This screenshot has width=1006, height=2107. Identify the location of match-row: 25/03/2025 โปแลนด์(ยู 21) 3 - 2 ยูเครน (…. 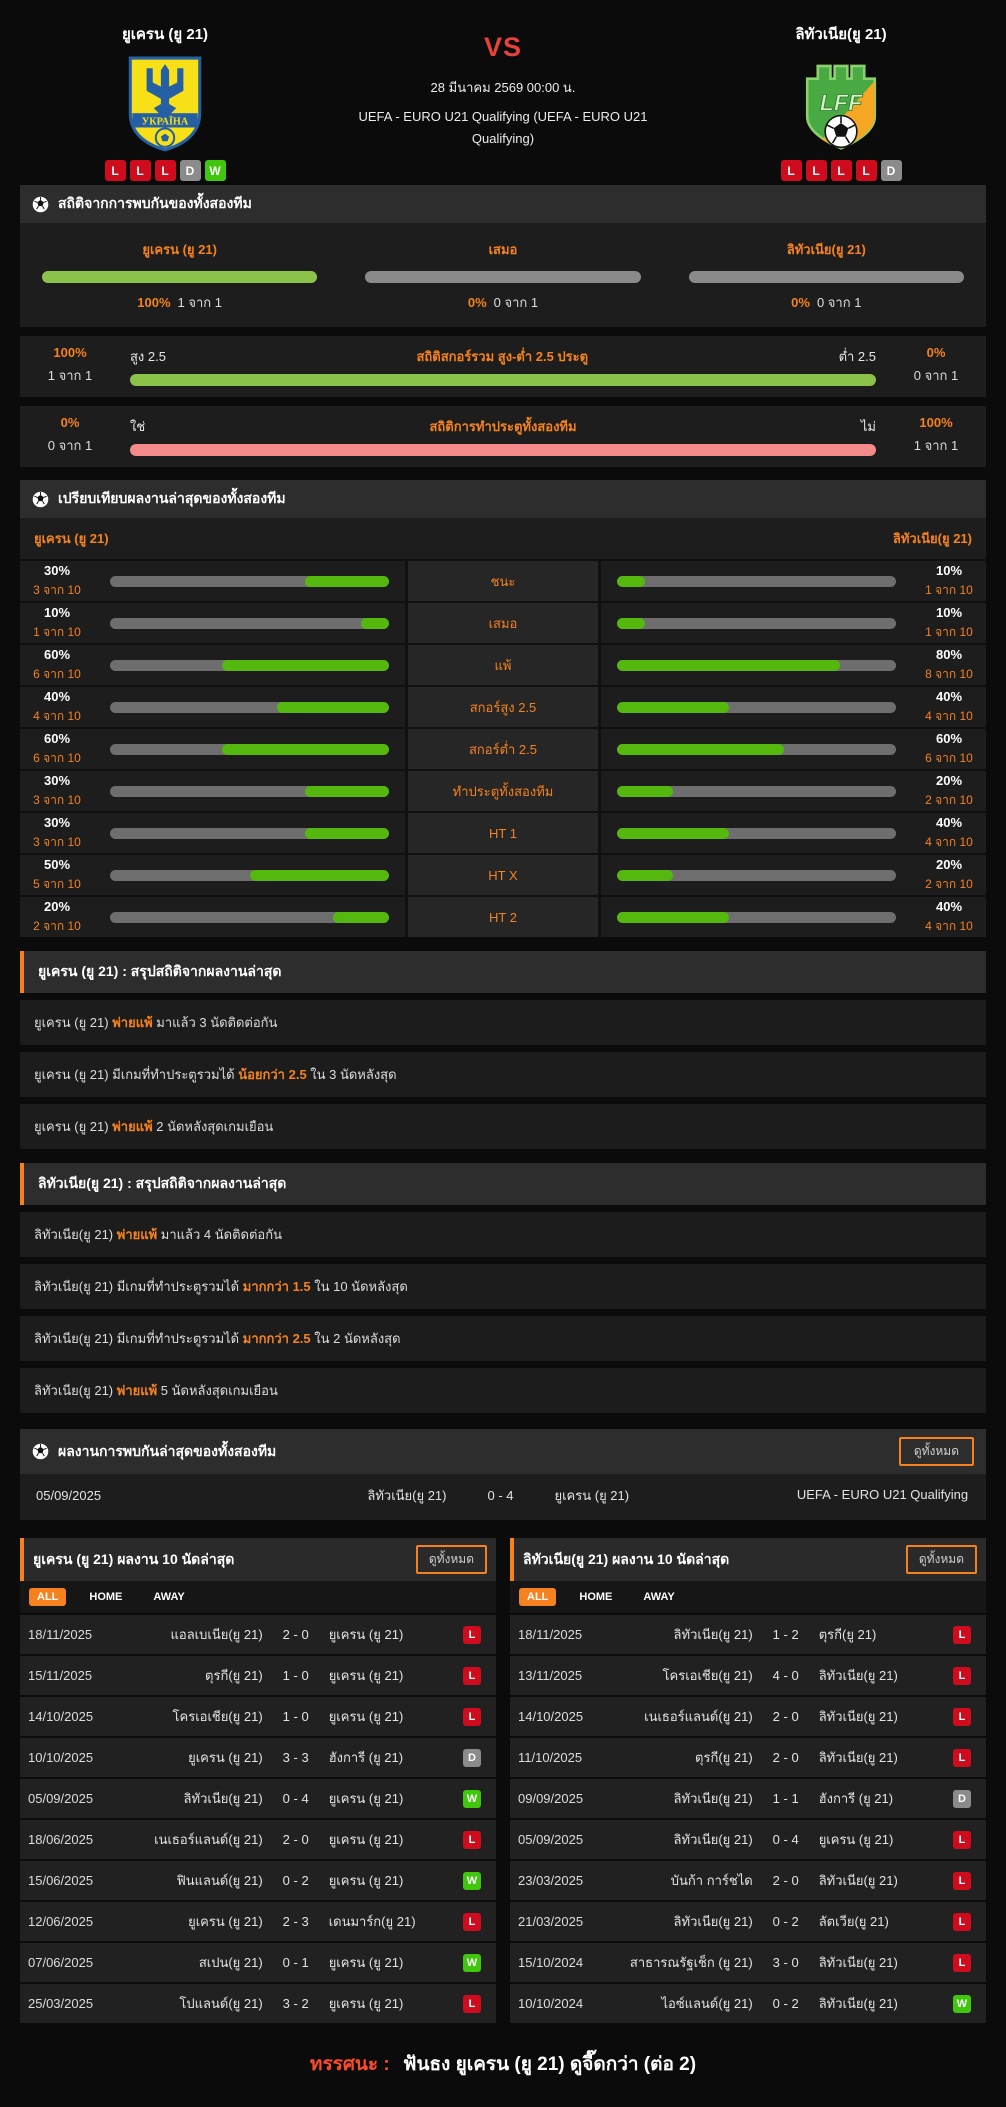
(258, 2003).